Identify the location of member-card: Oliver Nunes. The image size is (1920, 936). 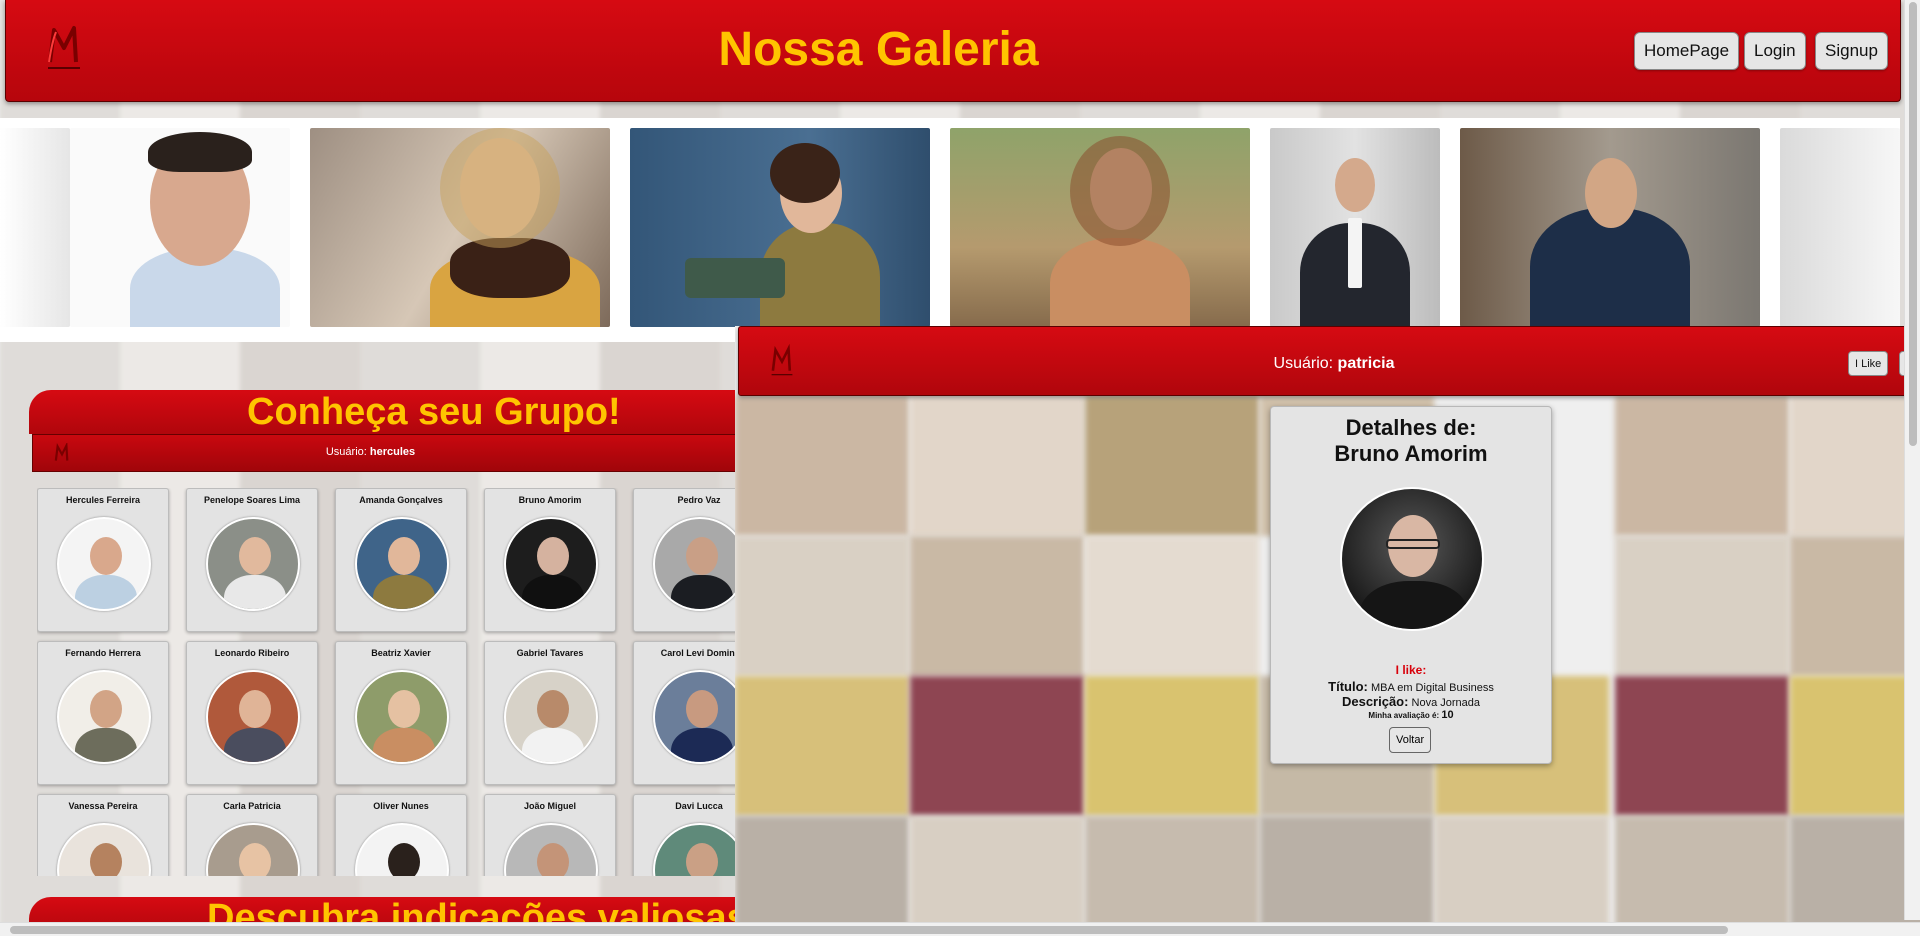
(401, 835).